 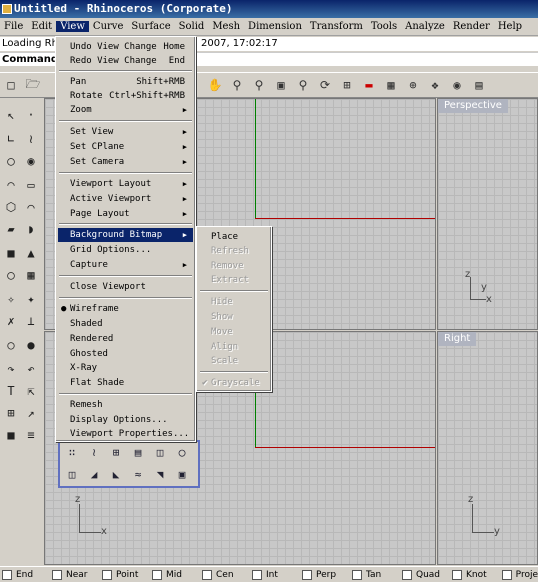 I want to click on move-icon: ↷, so click(x=11, y=369).